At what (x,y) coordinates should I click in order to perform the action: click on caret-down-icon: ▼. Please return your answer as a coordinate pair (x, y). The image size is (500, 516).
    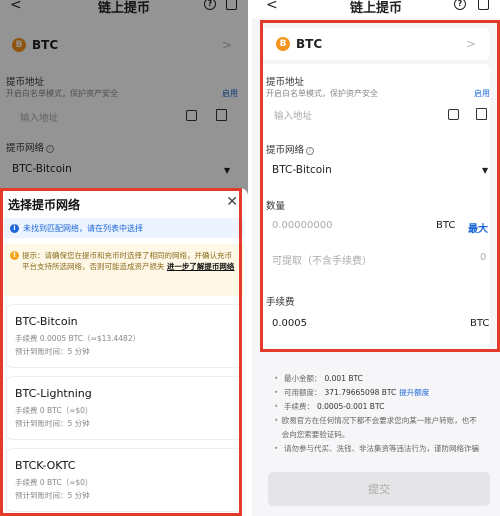
    Looking at the image, I should click on (485, 170).